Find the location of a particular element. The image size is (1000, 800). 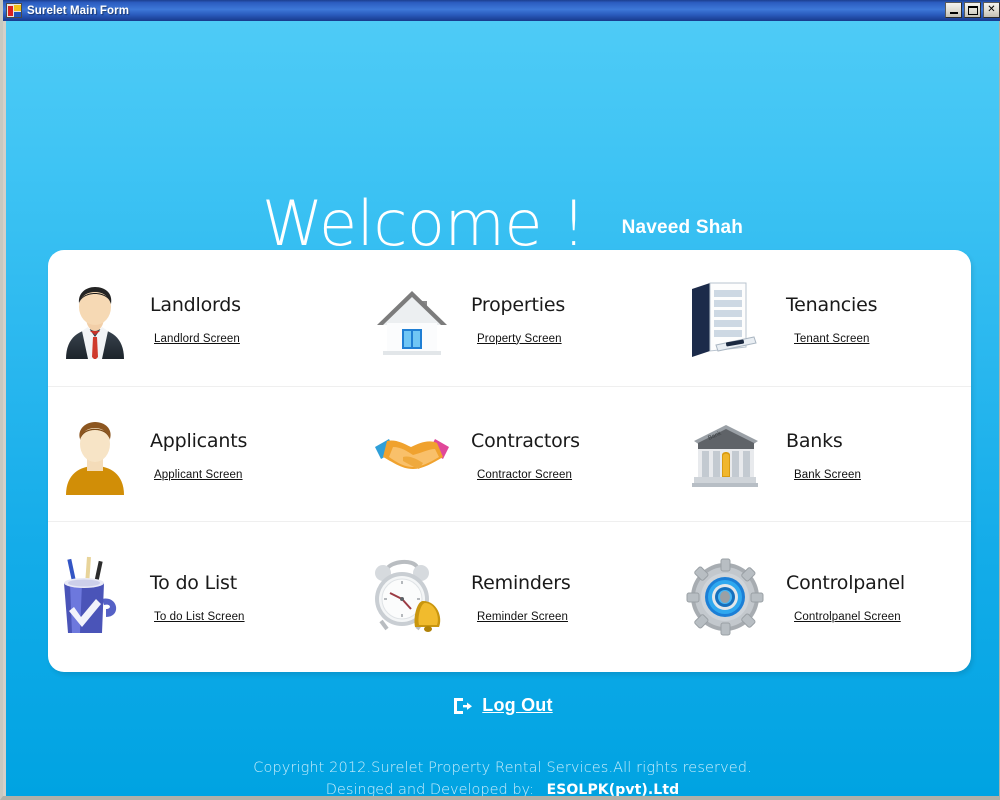

menu-item-banks: Bank Banks Bank Screen is located at coordinates (824, 454).